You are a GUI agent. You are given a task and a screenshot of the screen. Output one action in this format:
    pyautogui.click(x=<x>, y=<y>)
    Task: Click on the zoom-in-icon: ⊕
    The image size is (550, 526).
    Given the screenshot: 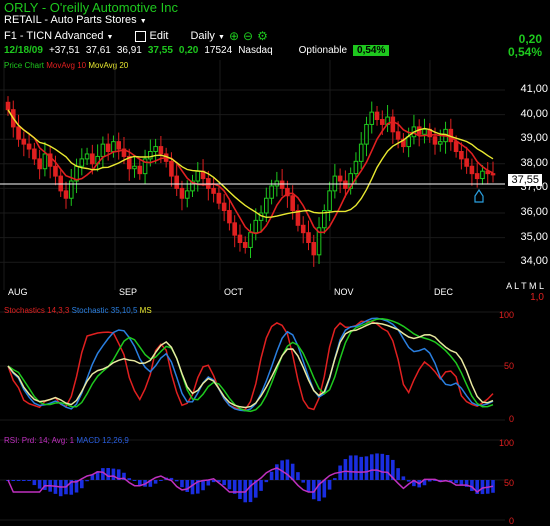 What is the action you would take?
    pyautogui.click(x=234, y=36)
    